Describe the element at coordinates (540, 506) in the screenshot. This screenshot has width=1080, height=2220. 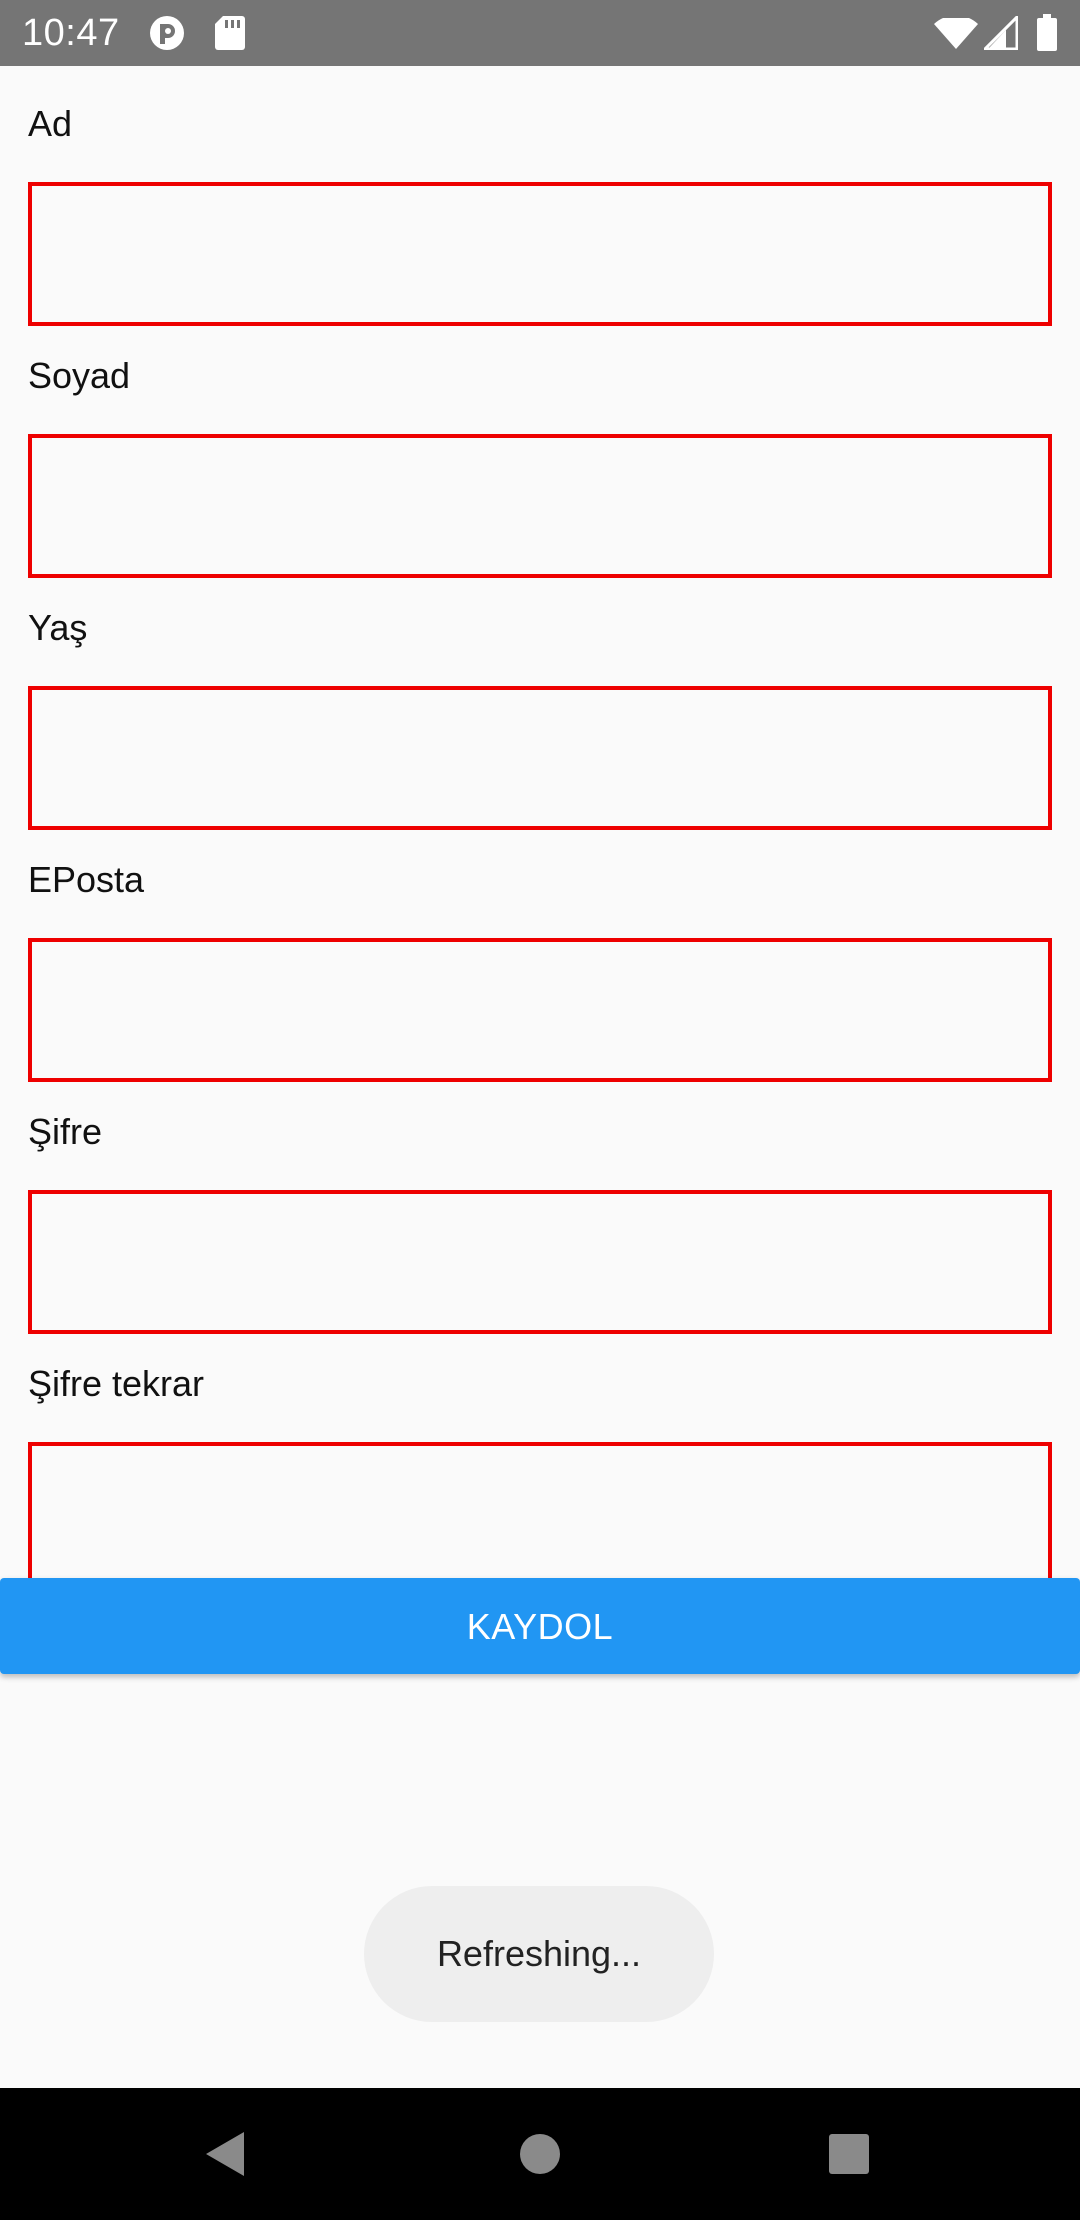
I see `last-name-input` at that location.